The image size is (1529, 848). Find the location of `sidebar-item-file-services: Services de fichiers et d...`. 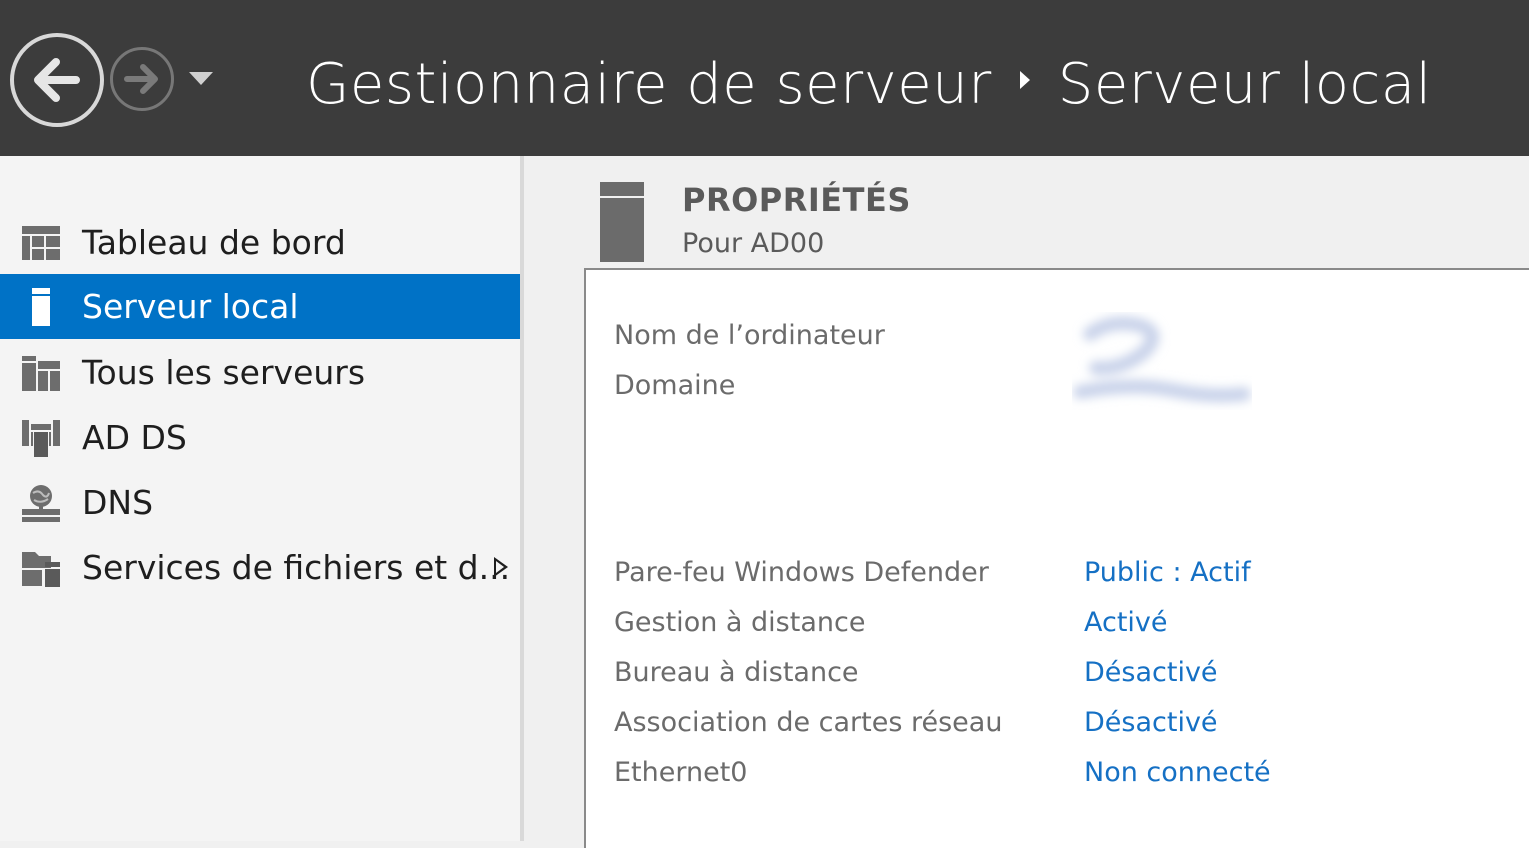

sidebar-item-file-services: Services de fichiers et d... is located at coordinates (260, 567).